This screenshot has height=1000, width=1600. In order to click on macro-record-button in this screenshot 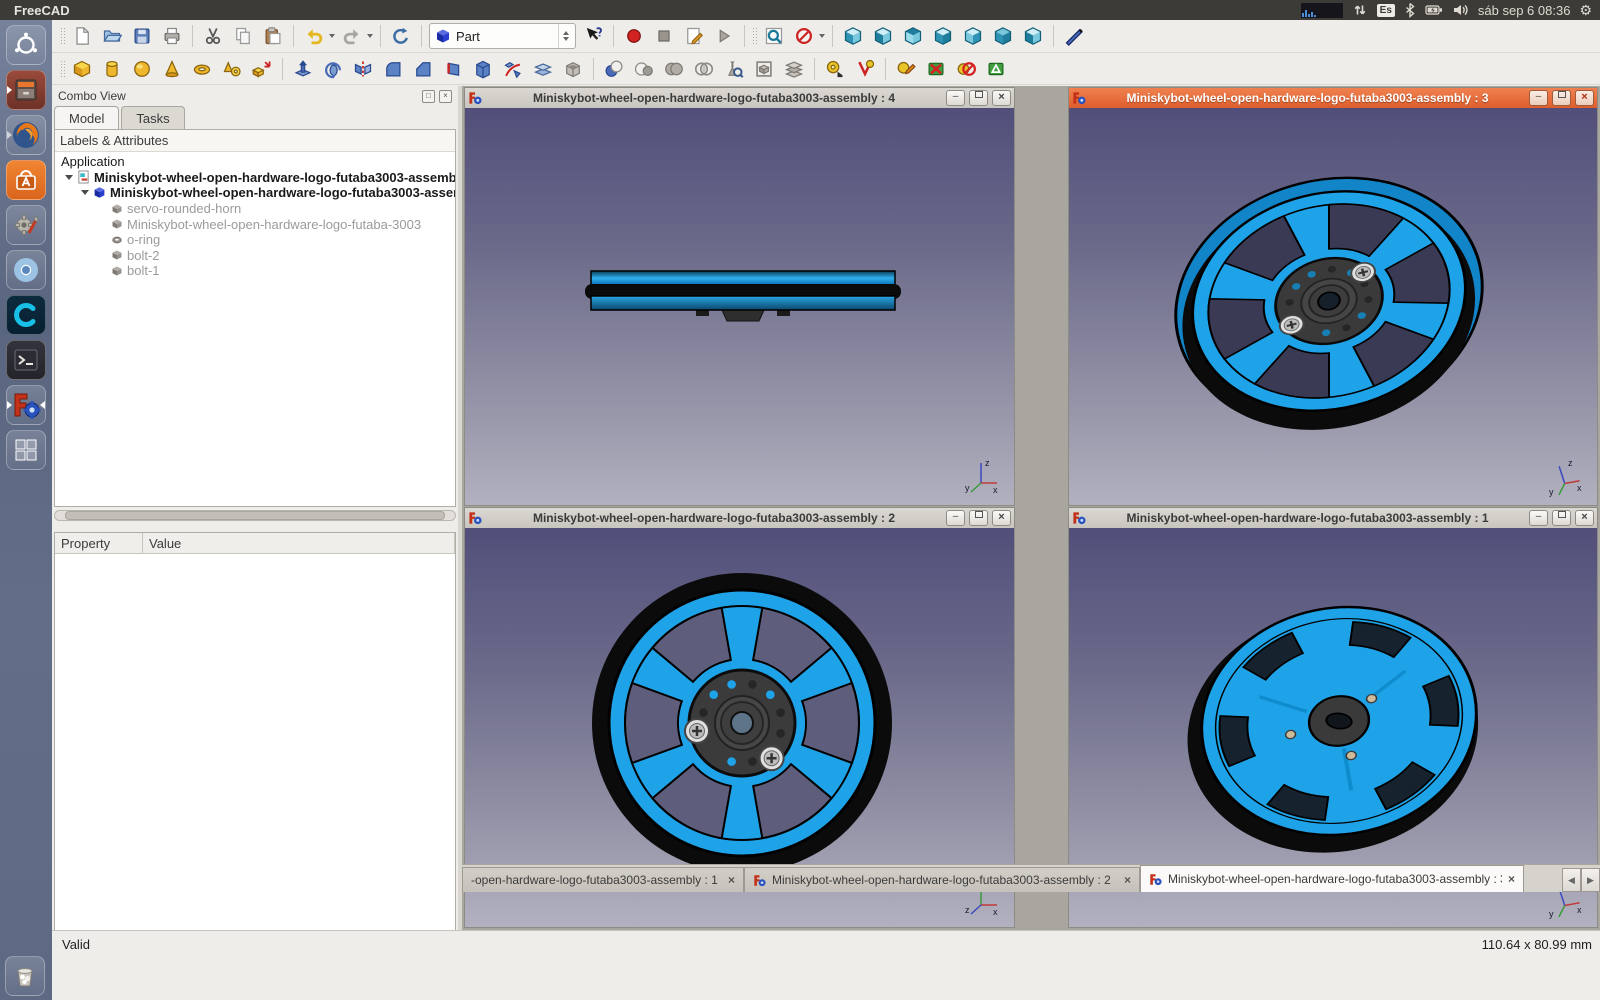, I will do `click(634, 36)`.